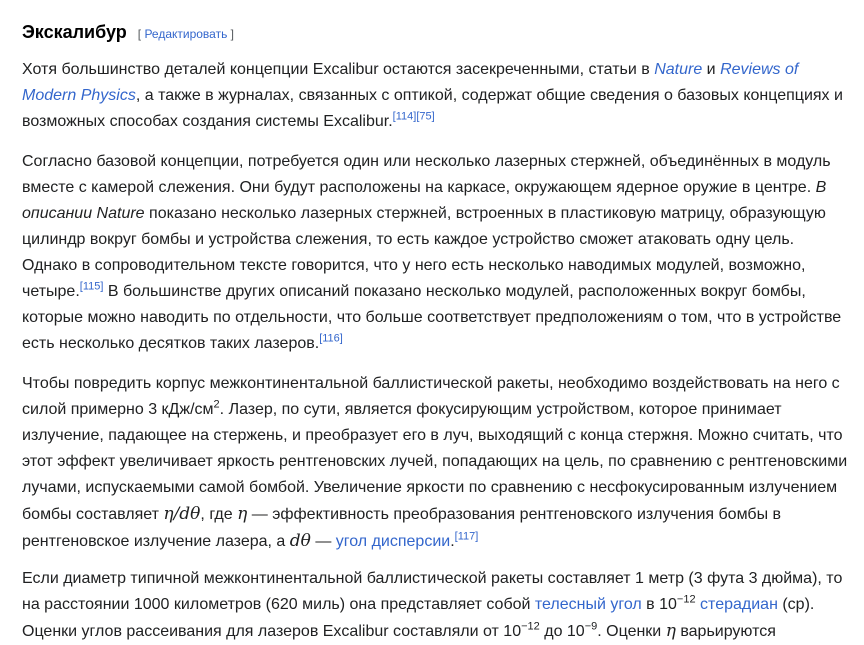 The height and width of the screenshot is (645, 864). Describe the element at coordinates (92, 287) in the screenshot. I see `reference-115: [115]` at that location.